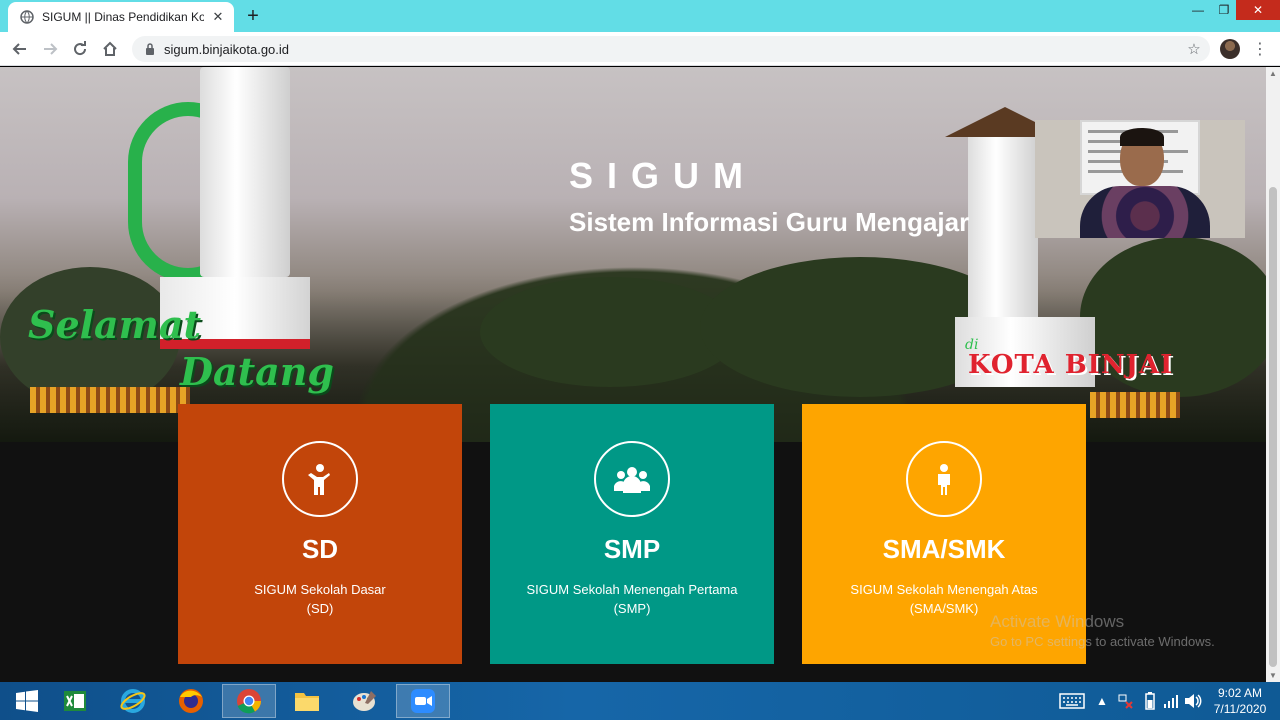 This screenshot has width=1280, height=720. I want to click on zoom-icon, so click(423, 701).